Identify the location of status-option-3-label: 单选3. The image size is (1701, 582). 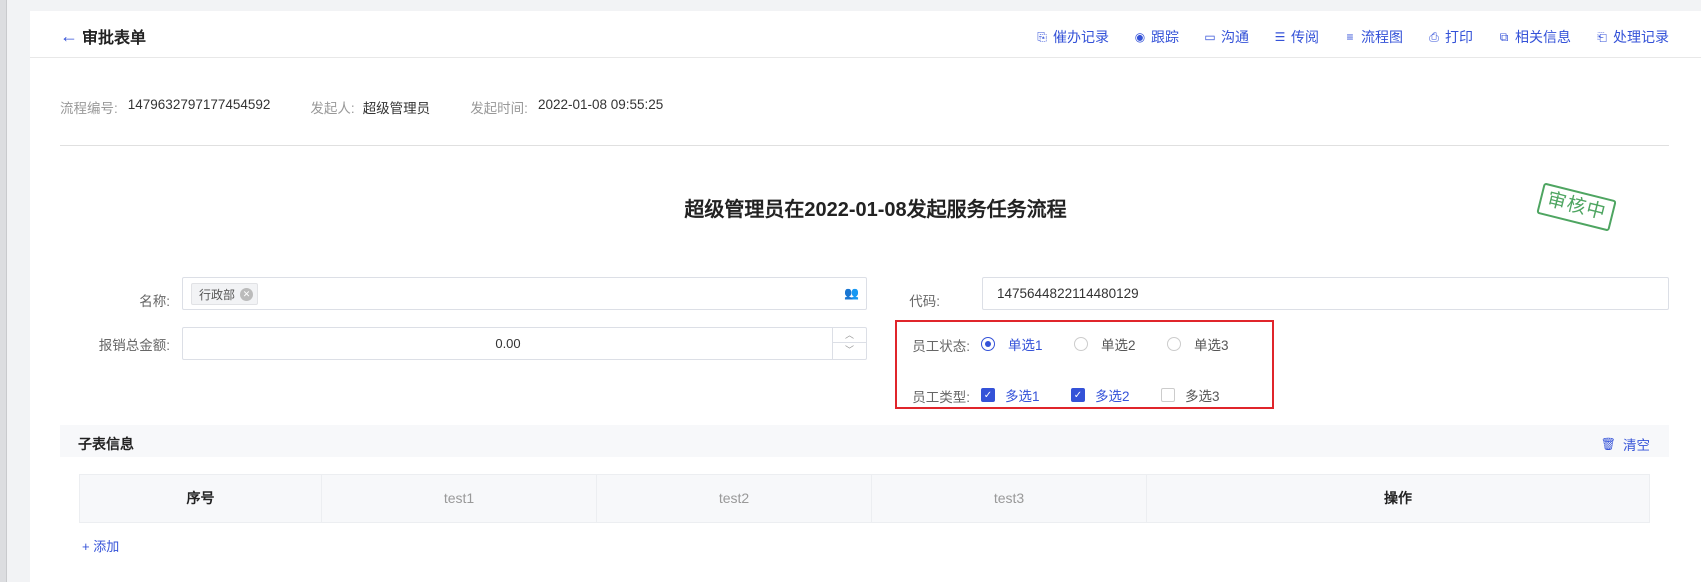
(1211, 345).